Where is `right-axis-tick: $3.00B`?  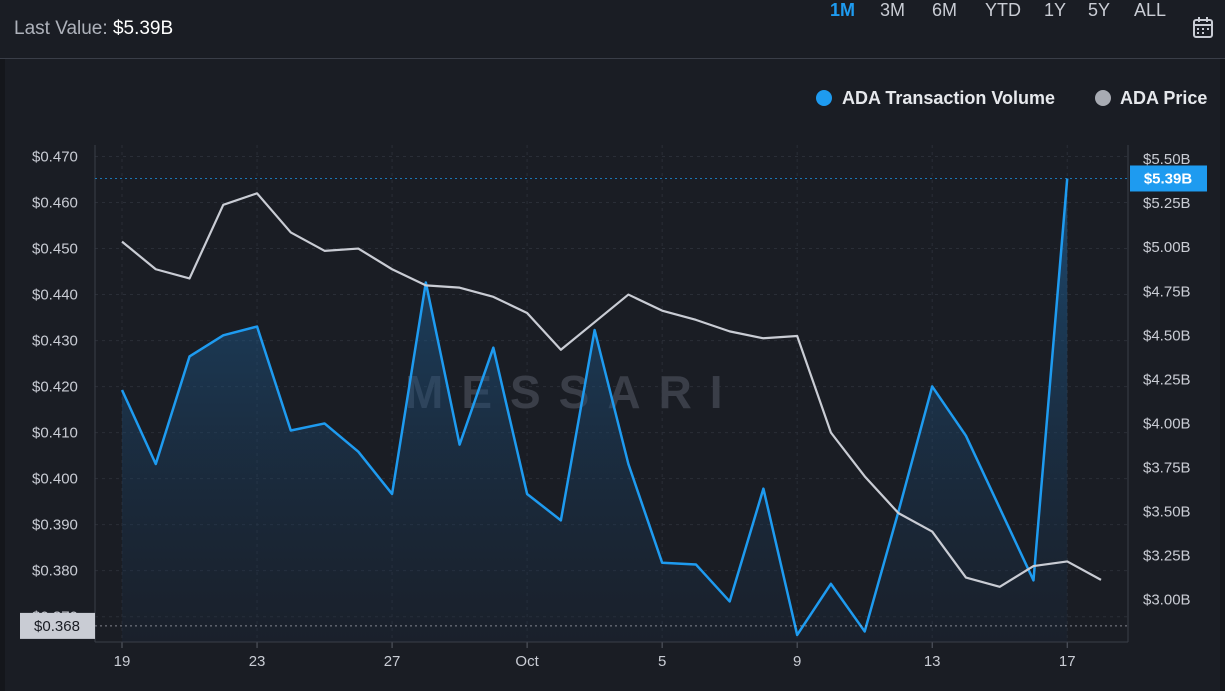
right-axis-tick: $3.00B is located at coordinates (1167, 600).